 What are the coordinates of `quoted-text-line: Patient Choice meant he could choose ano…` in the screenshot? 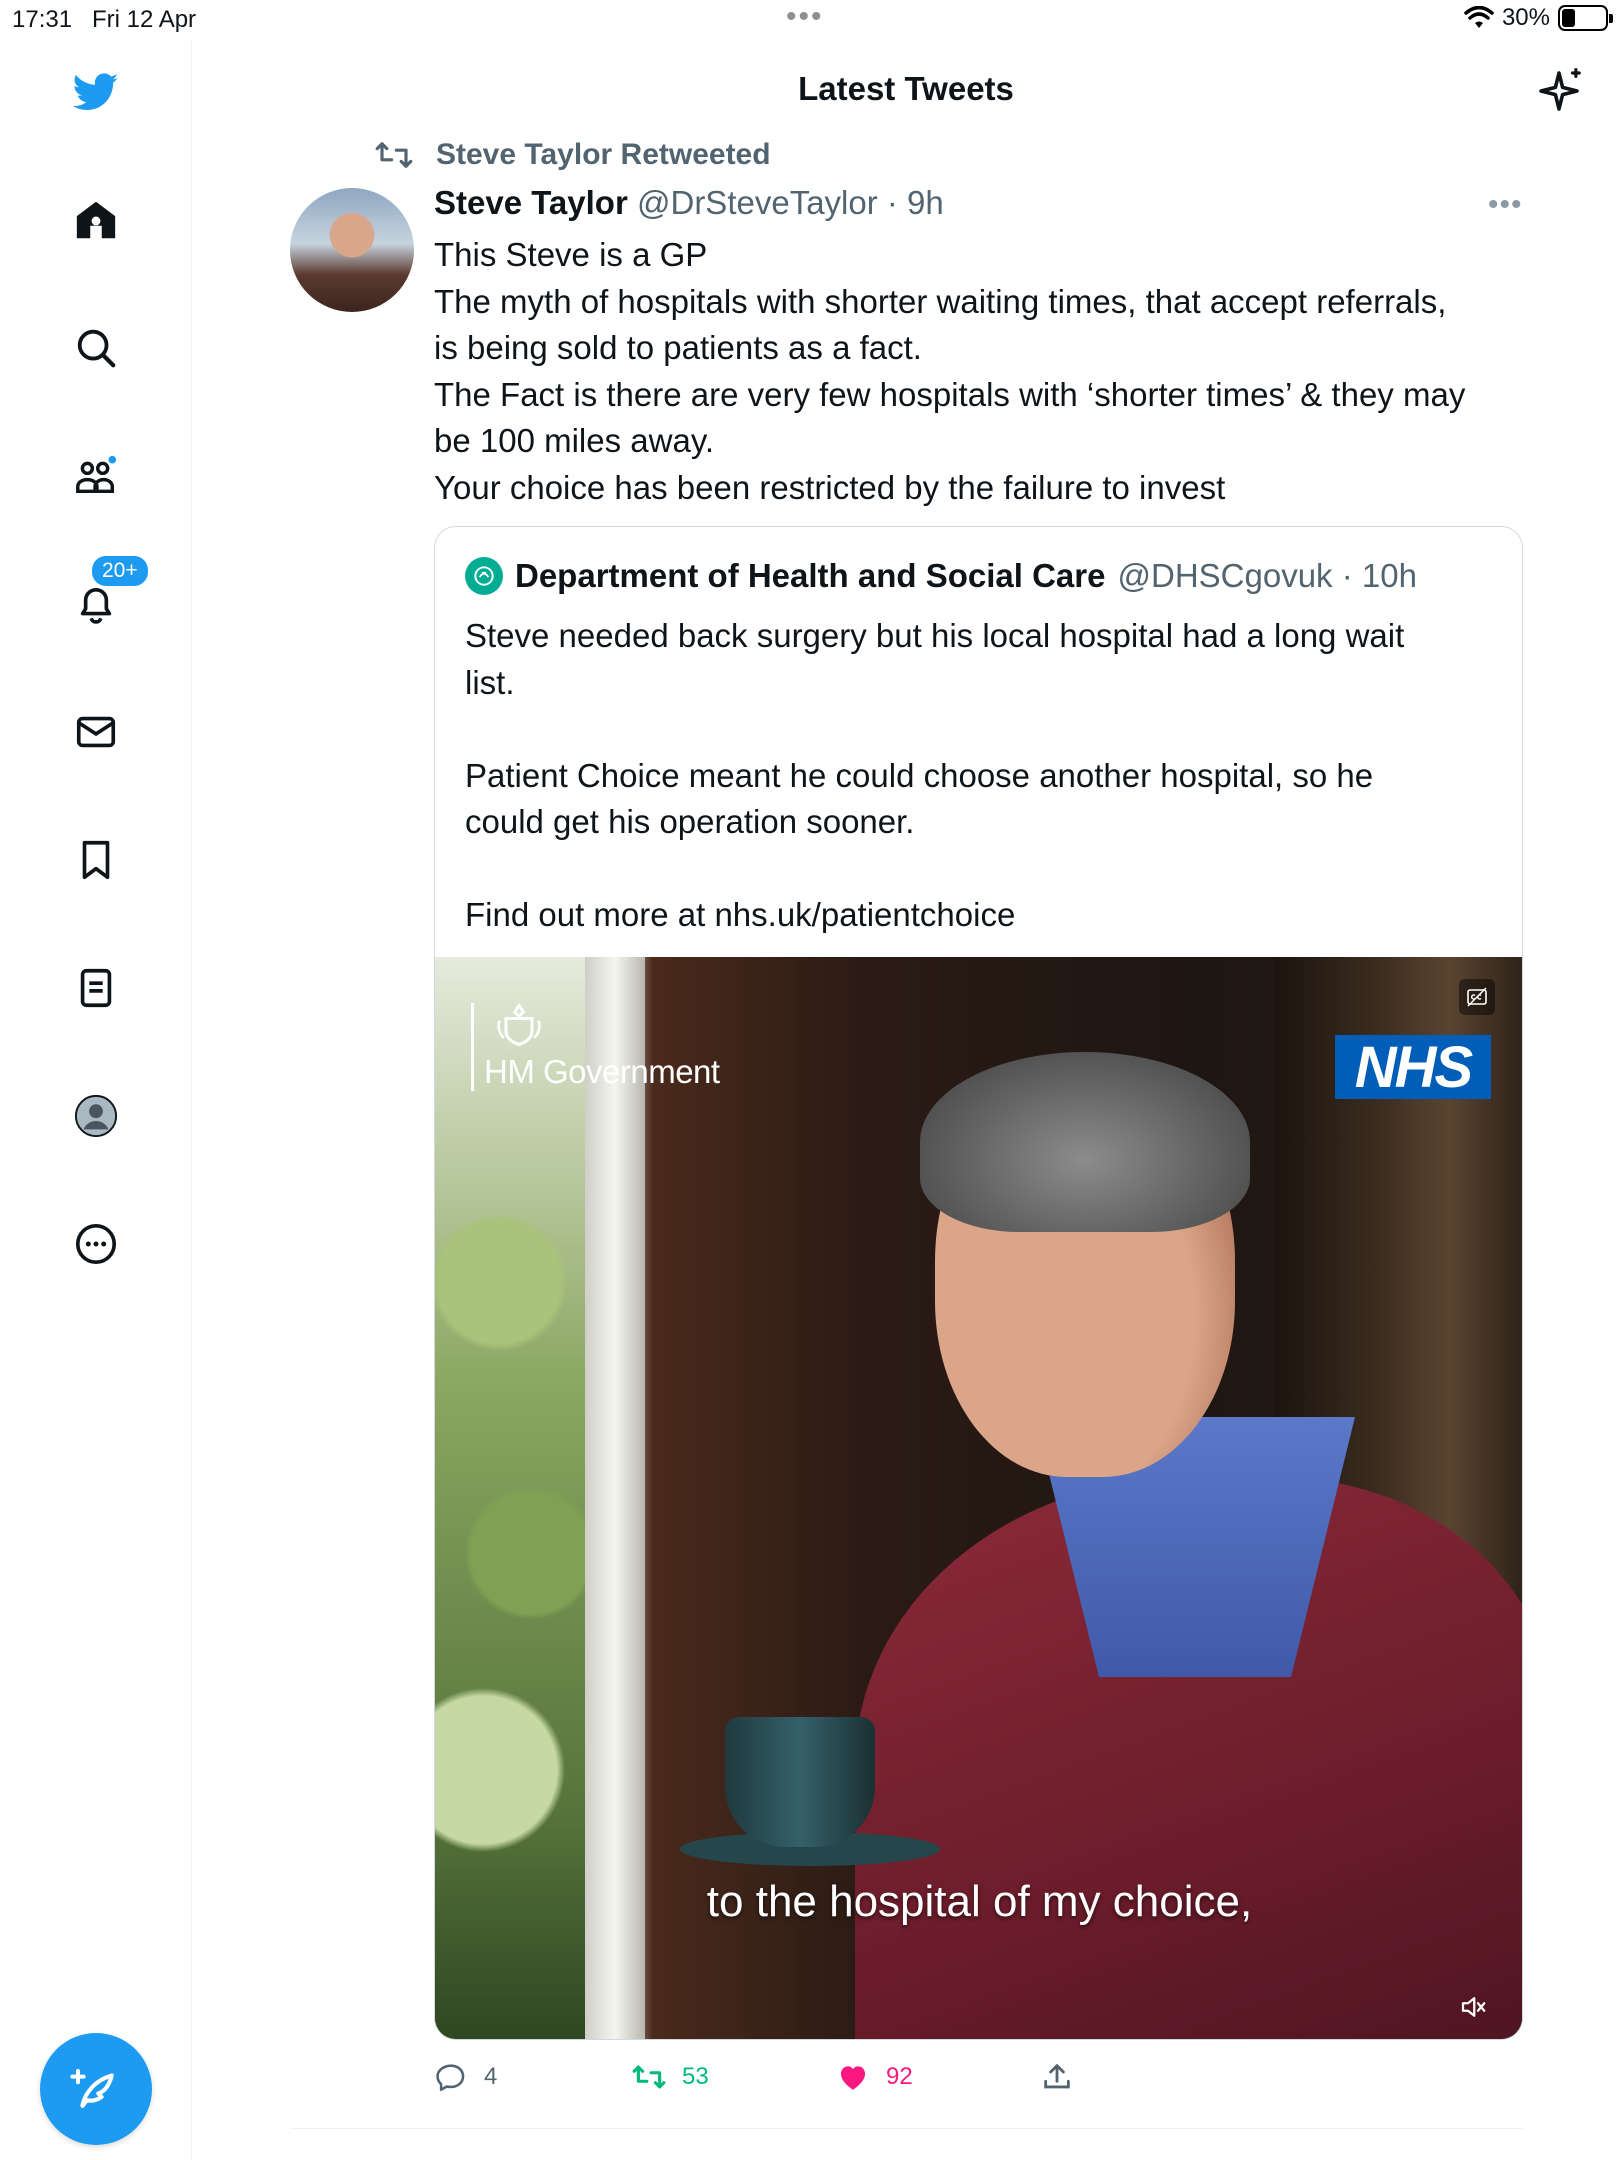 It's located at (919, 775).